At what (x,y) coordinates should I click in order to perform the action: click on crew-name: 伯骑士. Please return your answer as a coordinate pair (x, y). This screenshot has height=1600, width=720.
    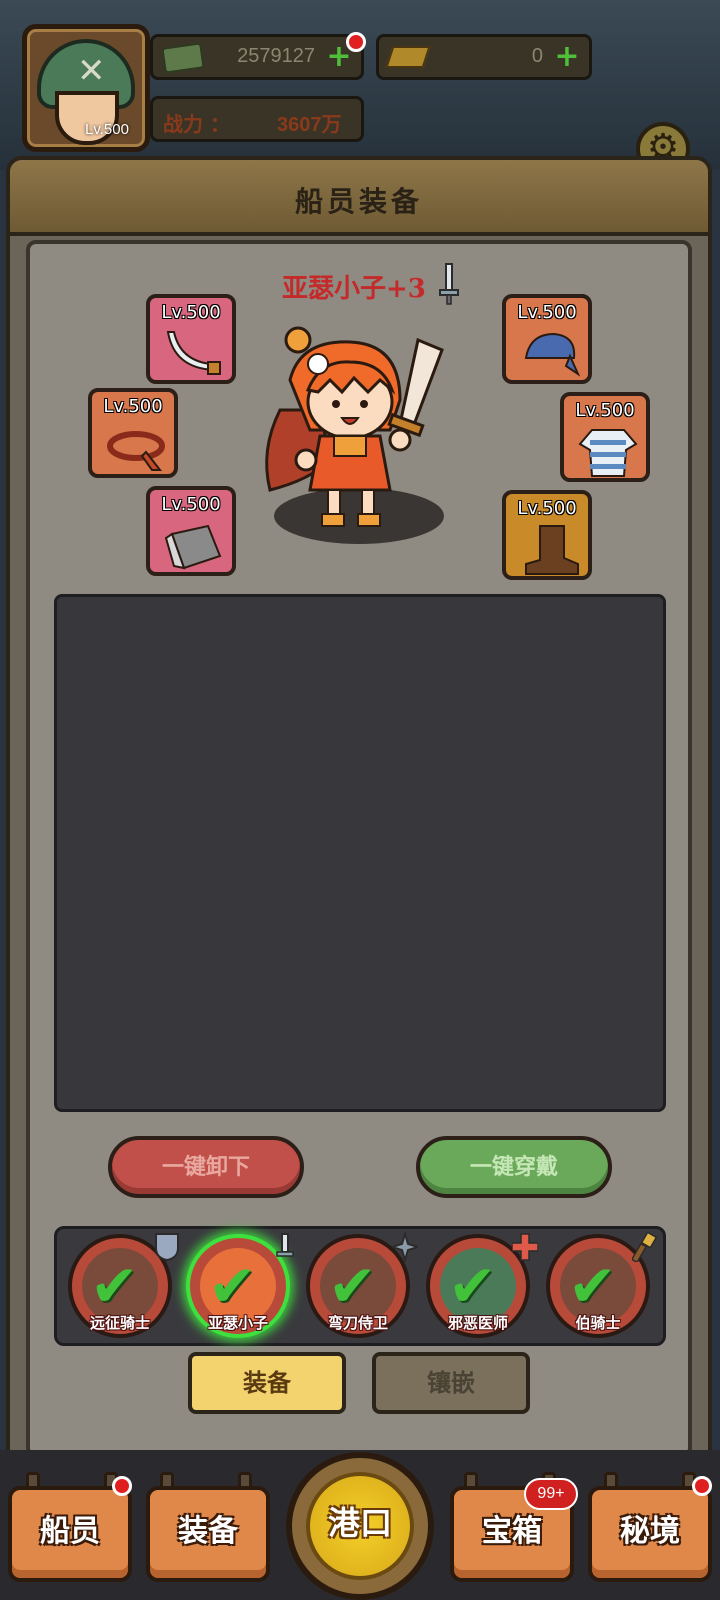
    Looking at the image, I should click on (598, 1323).